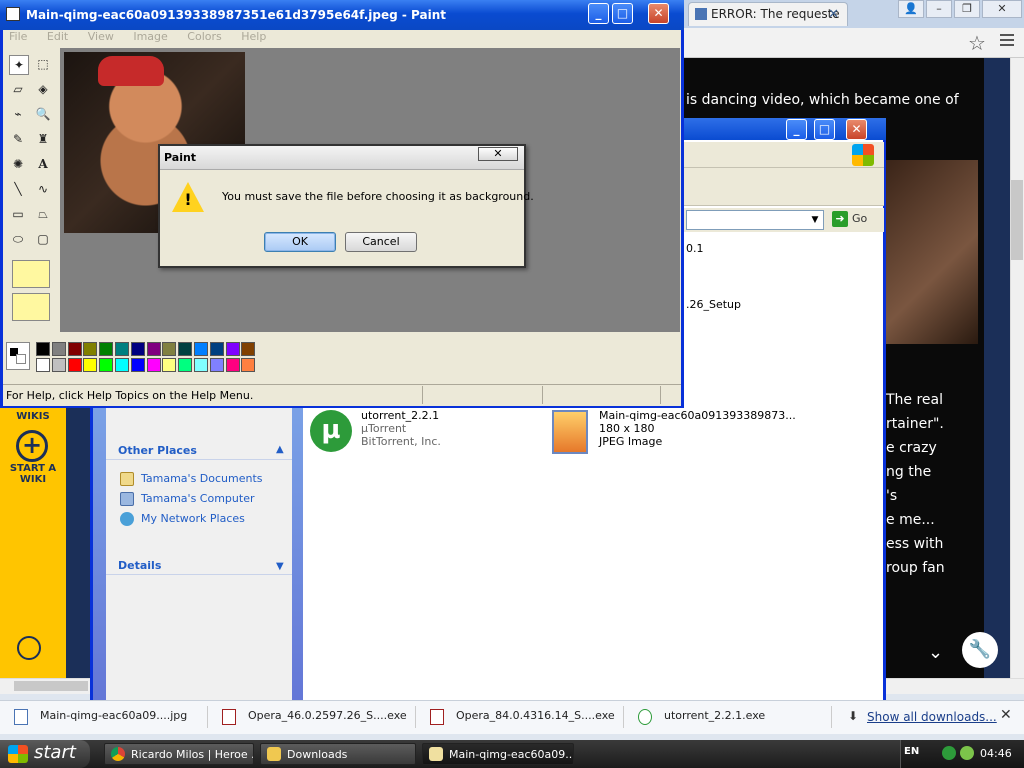 The height and width of the screenshot is (768, 1024). What do you see at coordinates (198, 498) in the screenshot?
I see `place-link: Tamama's Computer` at bounding box center [198, 498].